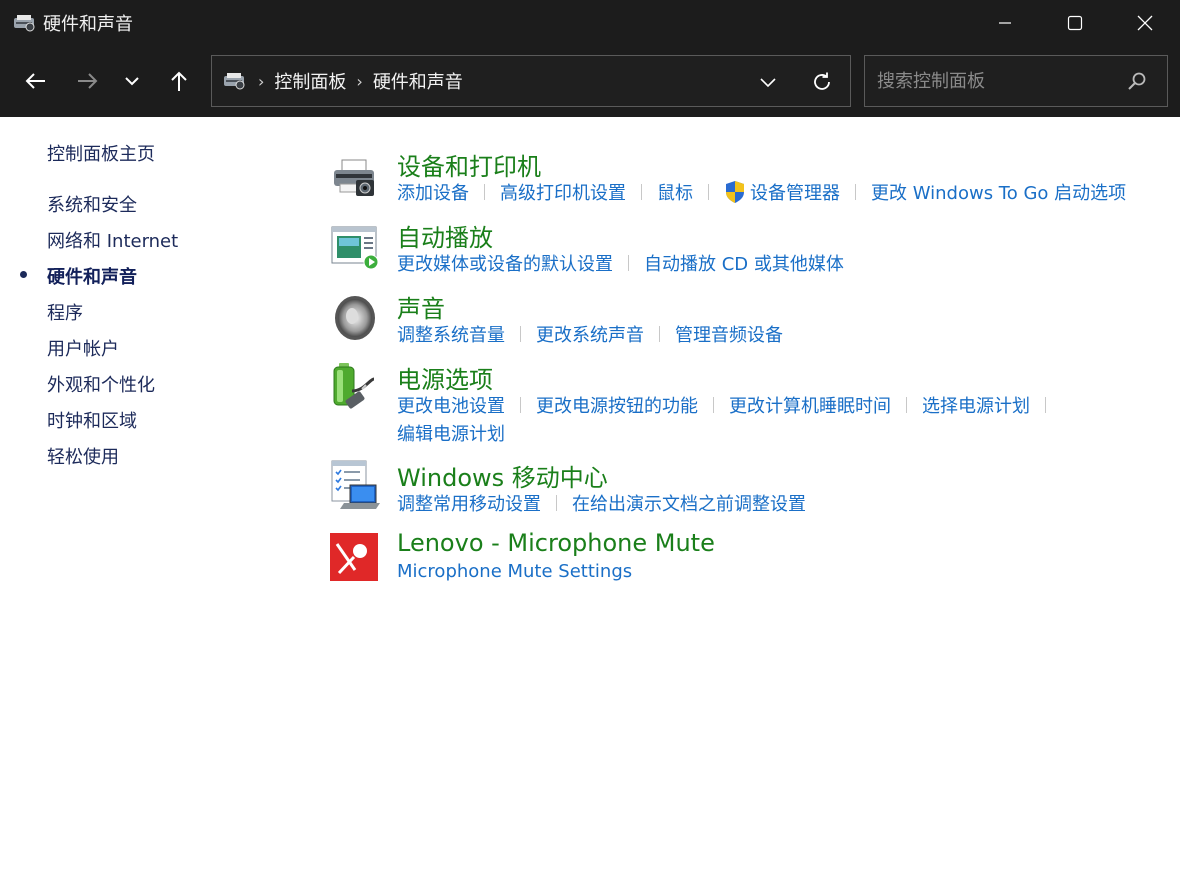 Image resolution: width=1180 pixels, height=890 pixels. I want to click on maximize-button, so click(1075, 22).